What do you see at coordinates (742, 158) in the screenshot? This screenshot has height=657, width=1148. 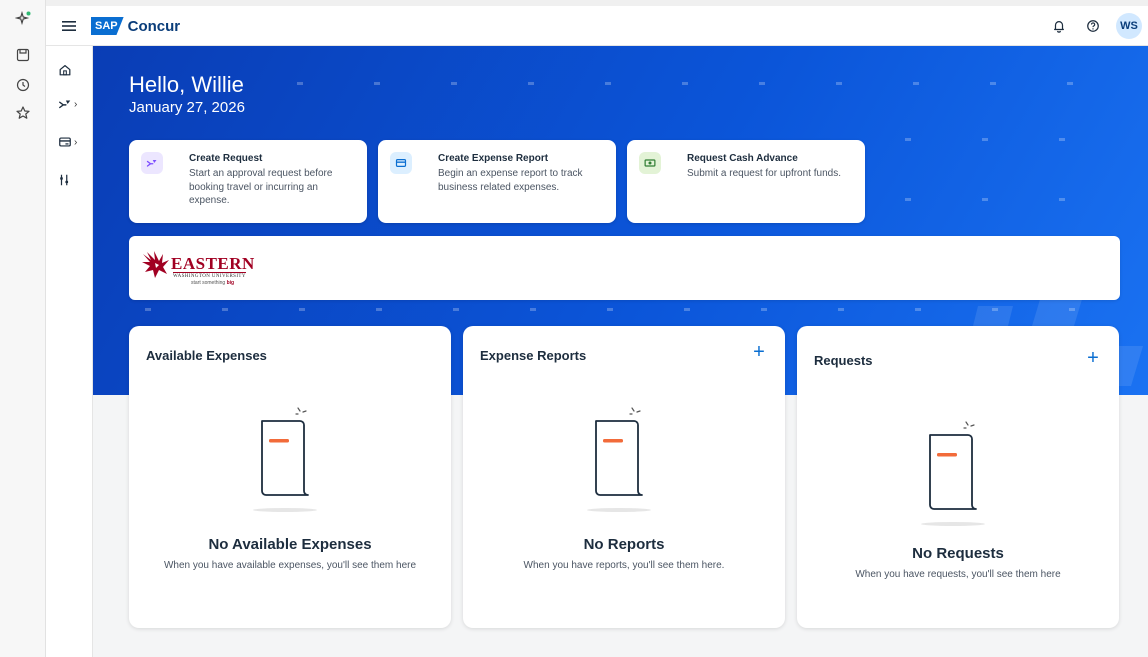 I see `action-title: Request Cash Advance` at bounding box center [742, 158].